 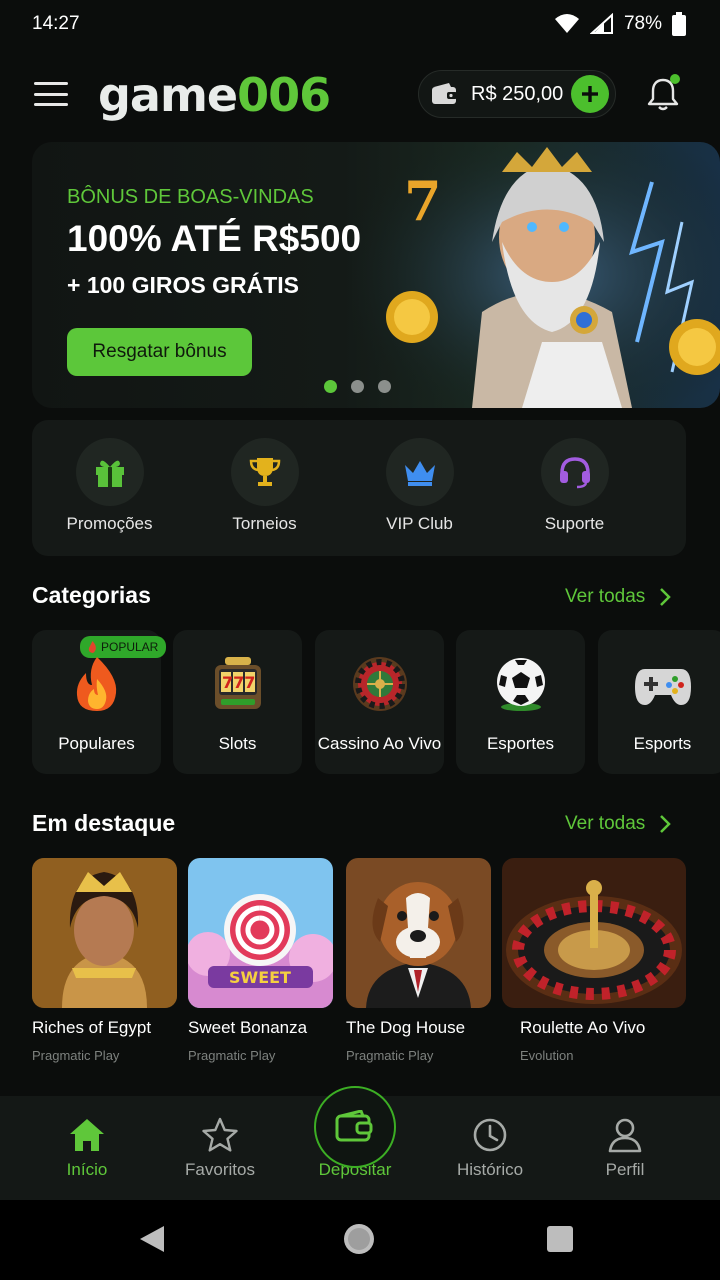 What do you see at coordinates (360, 24) in the screenshot?
I see `status-bar: 14:27 78%` at bounding box center [360, 24].